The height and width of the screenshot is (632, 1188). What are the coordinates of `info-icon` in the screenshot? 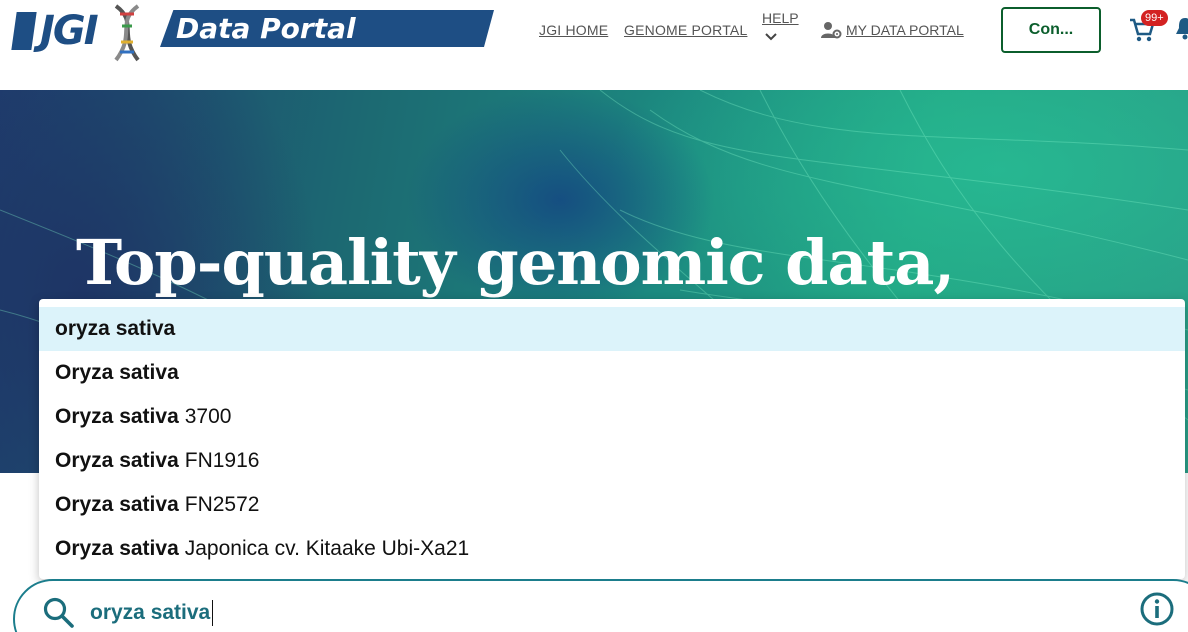 It's located at (1157, 609).